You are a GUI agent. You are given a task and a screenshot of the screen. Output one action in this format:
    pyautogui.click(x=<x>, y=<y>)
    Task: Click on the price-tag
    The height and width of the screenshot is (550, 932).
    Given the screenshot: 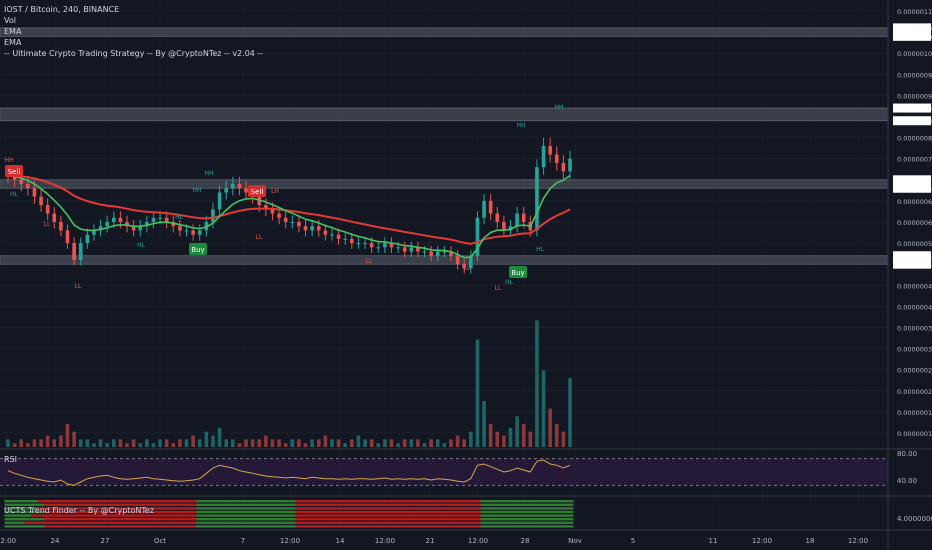 What is the action you would take?
    pyautogui.click(x=912, y=28)
    